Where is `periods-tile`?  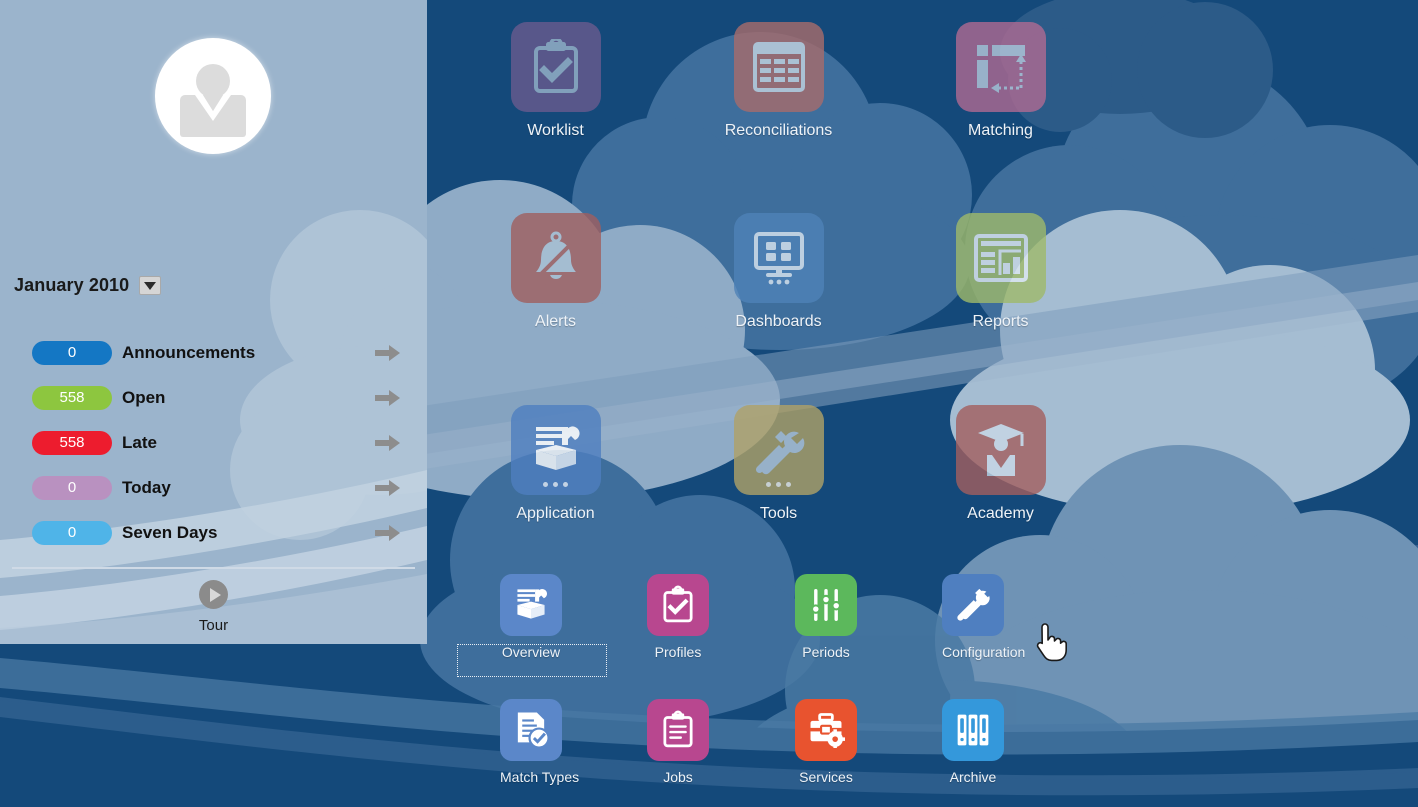
periods-tile is located at coordinates (826, 605).